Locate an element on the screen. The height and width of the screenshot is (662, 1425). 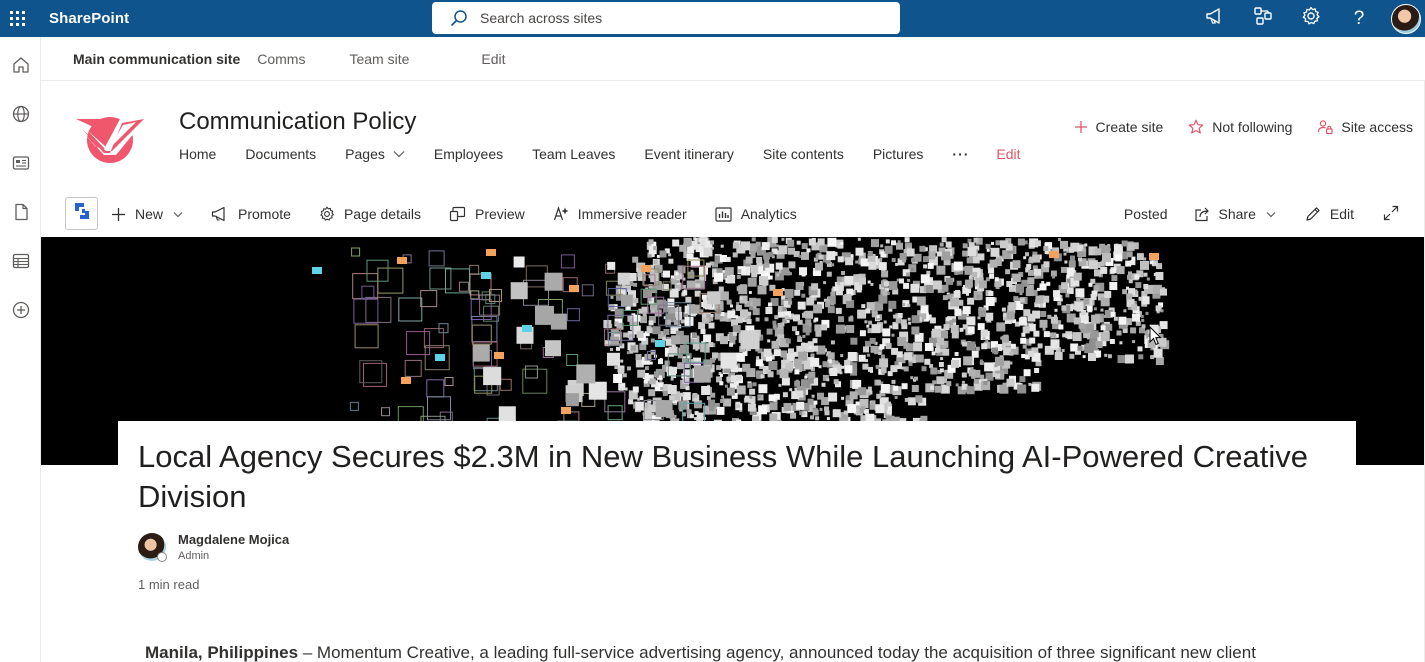
preview-icon is located at coordinates (457, 214).